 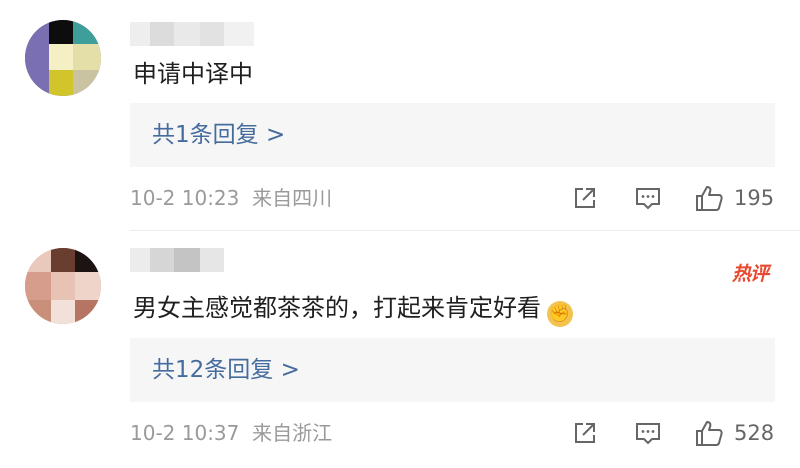 I want to click on comment-meta: 10-2 10:37 来自浙江, so click(x=231, y=433).